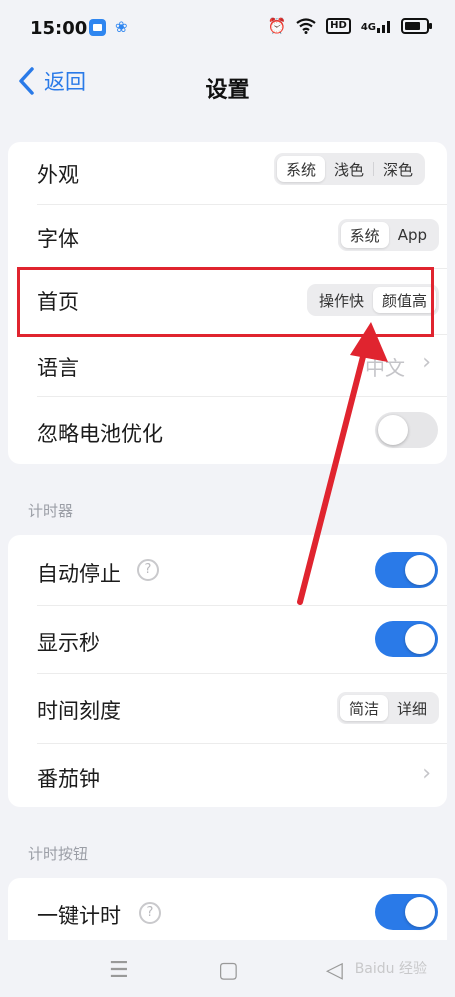 The height and width of the screenshot is (997, 455). Describe the element at coordinates (300, 169) in the screenshot. I see `appearance-option-system: 系统` at that location.